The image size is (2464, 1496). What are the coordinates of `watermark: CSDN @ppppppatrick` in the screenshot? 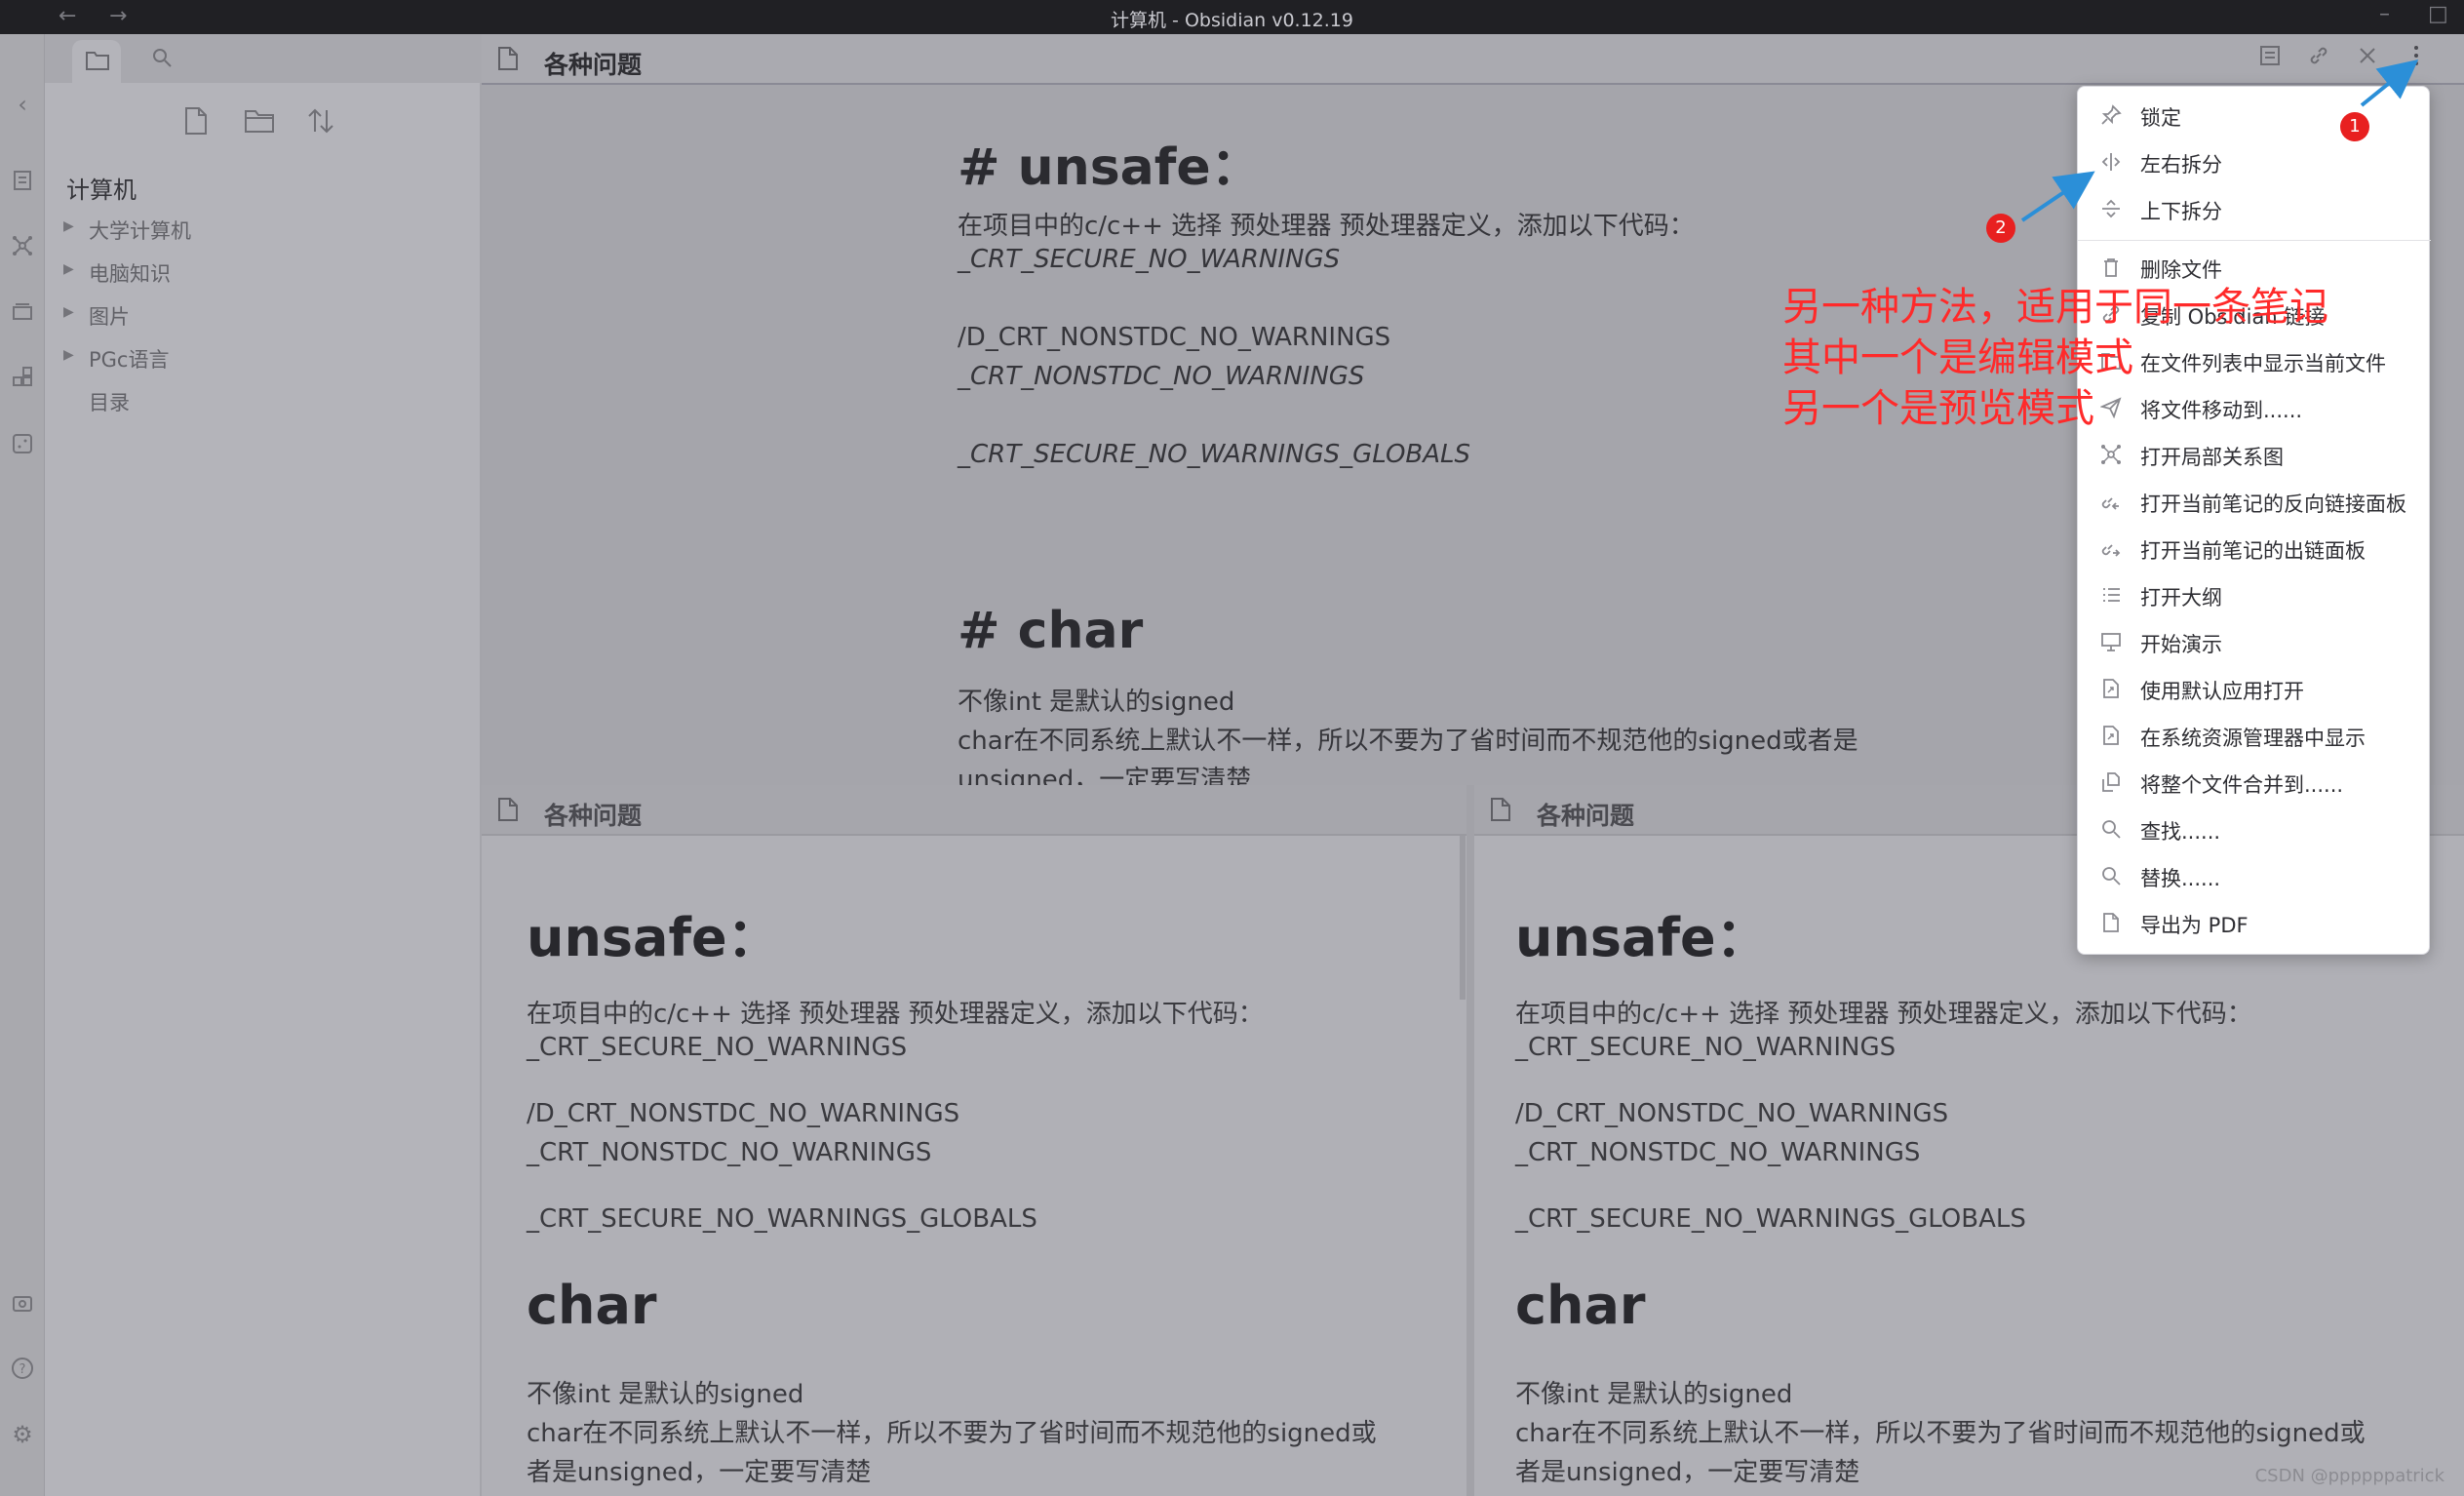 It's located at (2349, 1476).